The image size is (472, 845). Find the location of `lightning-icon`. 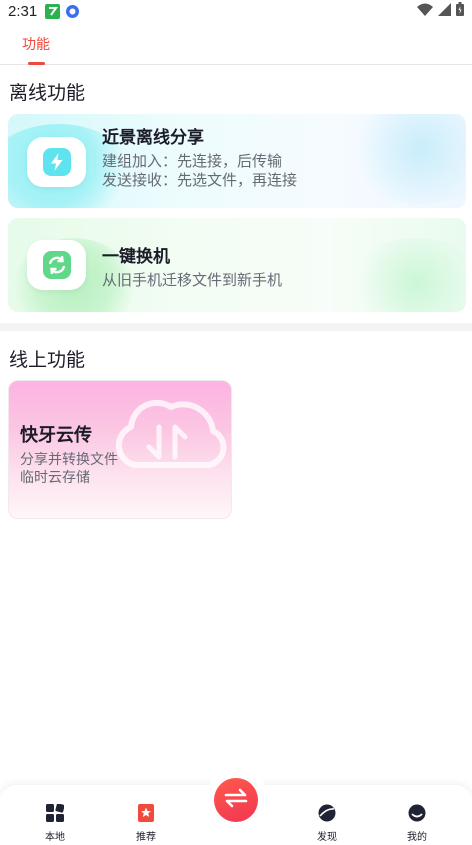

lightning-icon is located at coordinates (56, 162).